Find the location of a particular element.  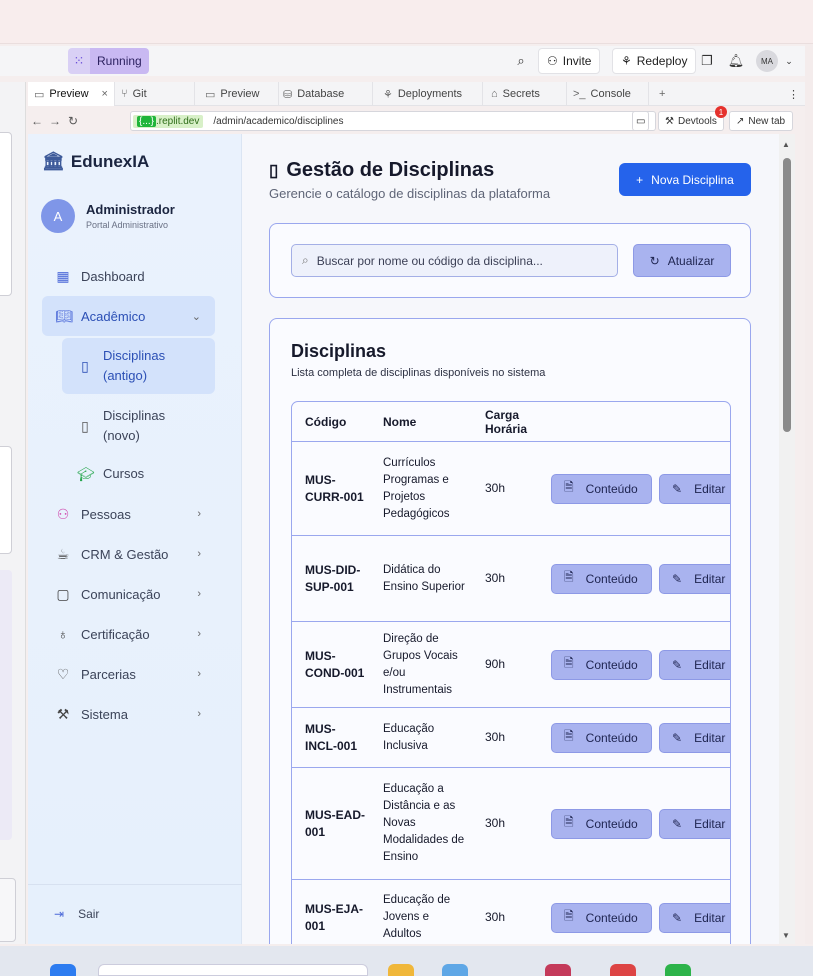

brand-logo: 🏛︎ EdunexIA is located at coordinates (95, 161).